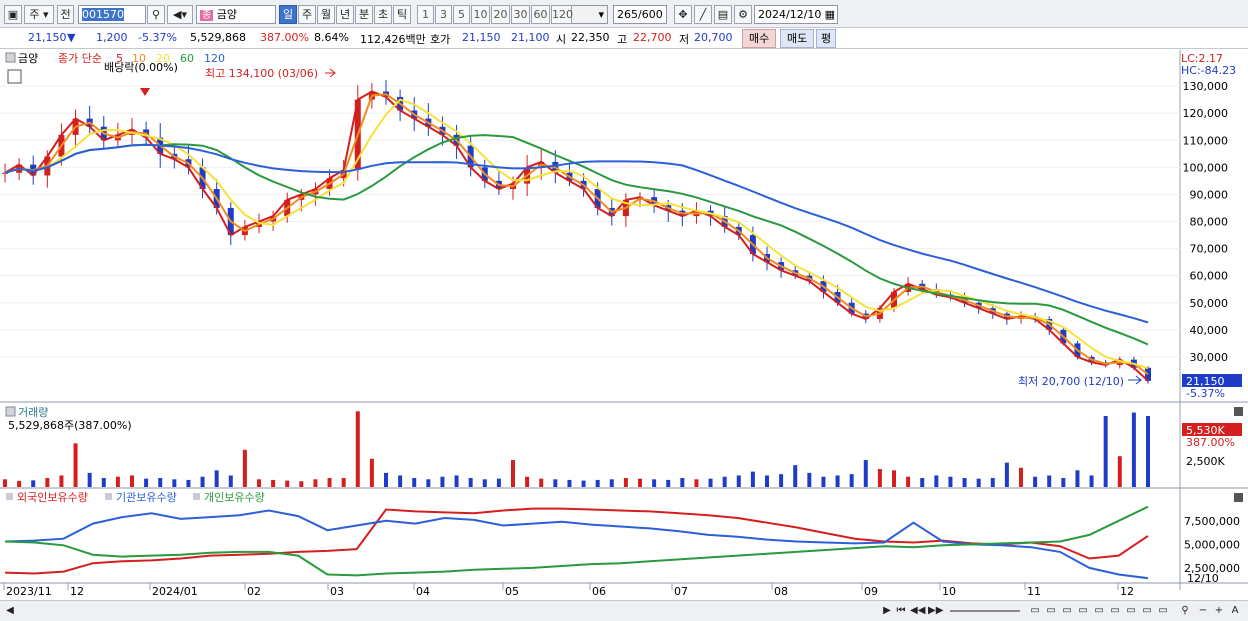 The height and width of the screenshot is (621, 1248). What do you see at coordinates (1208, 70) in the screenshot?
I see `hc-value: HC:-84.23` at bounding box center [1208, 70].